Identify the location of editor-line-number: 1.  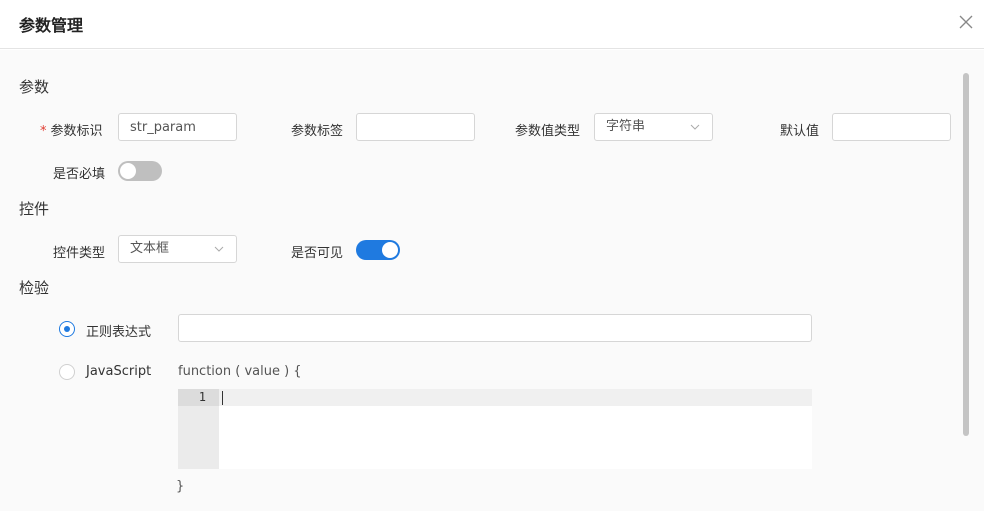
(202, 397).